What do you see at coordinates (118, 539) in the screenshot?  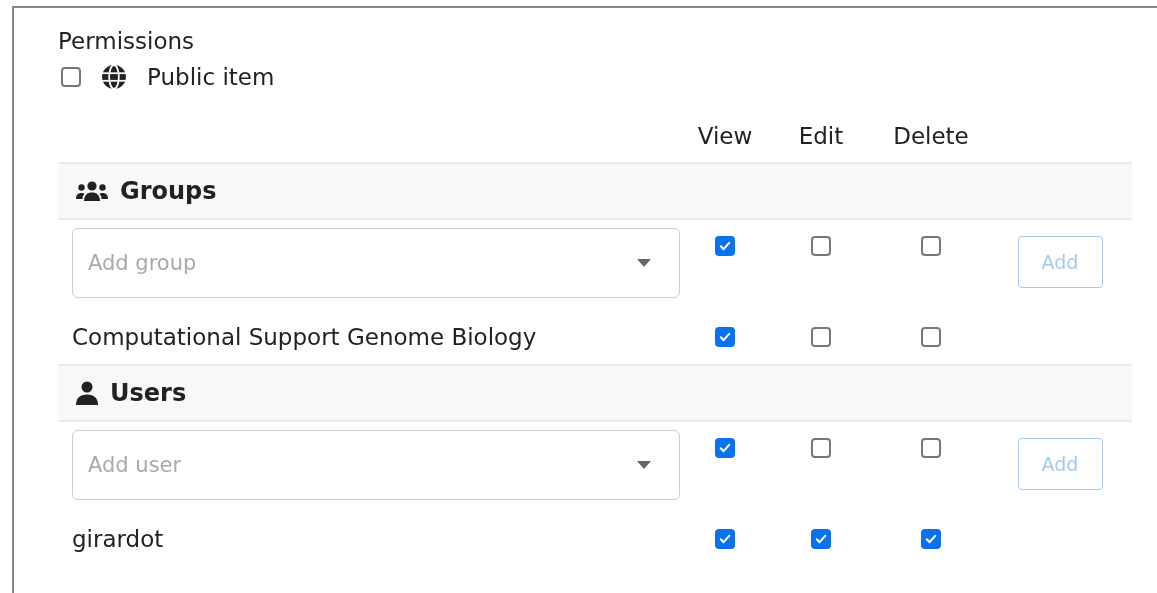 I see `entry-name: girardot` at bounding box center [118, 539].